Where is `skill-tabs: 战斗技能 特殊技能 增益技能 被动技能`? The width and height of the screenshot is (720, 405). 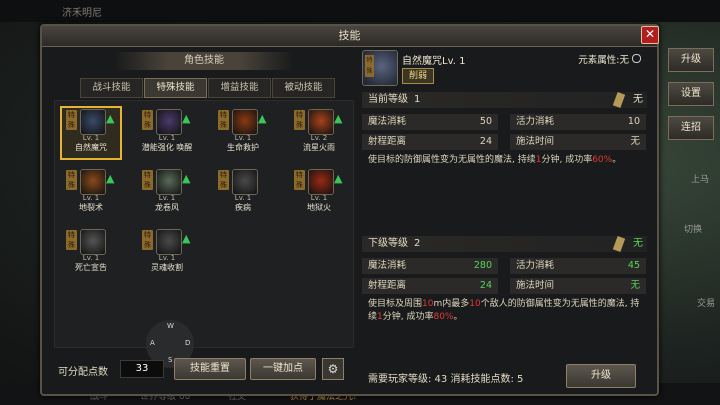
skill-tabs: 战斗技能 特殊技能 增益技能 被动技能 is located at coordinates (208, 88).